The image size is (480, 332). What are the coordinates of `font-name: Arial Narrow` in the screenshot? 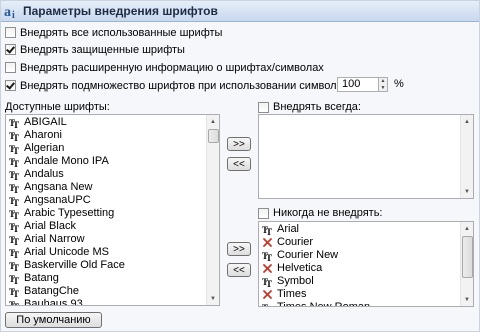 It's located at (54, 239).